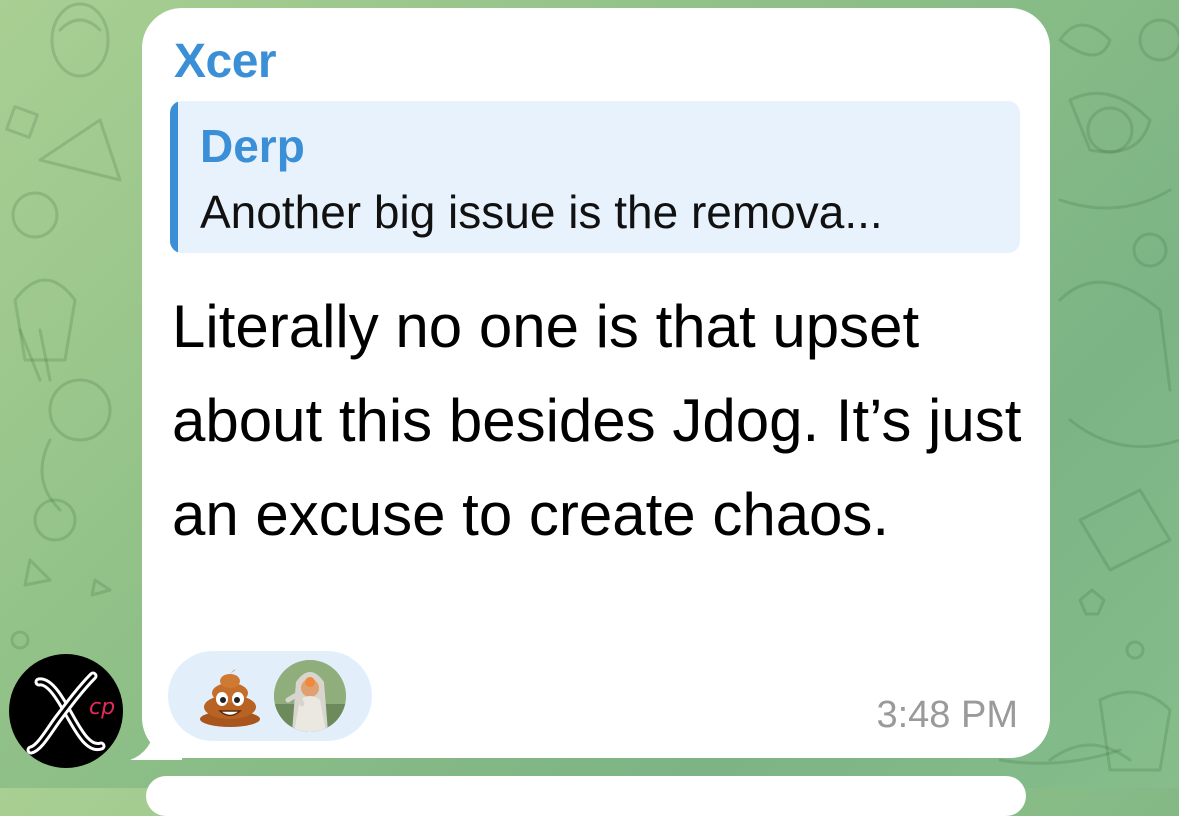  I want to click on reply-accent-bar, so click(174, 177).